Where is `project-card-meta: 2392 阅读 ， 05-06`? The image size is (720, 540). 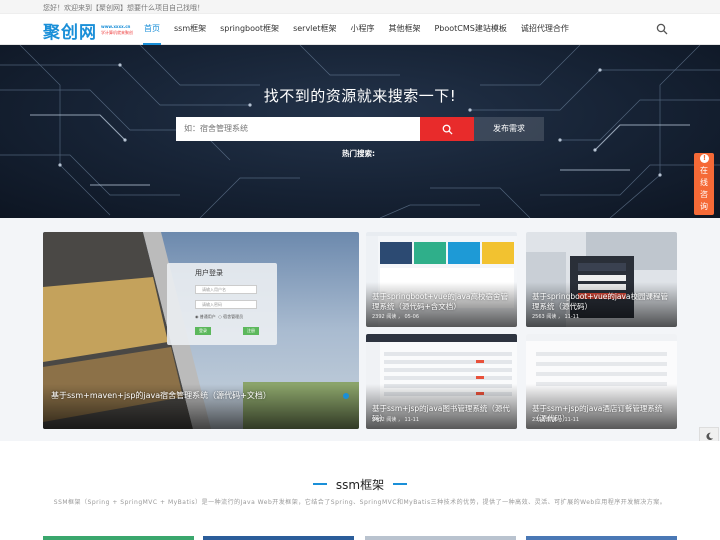 project-card-meta: 2392 阅读 ， 05-06 is located at coordinates (396, 317).